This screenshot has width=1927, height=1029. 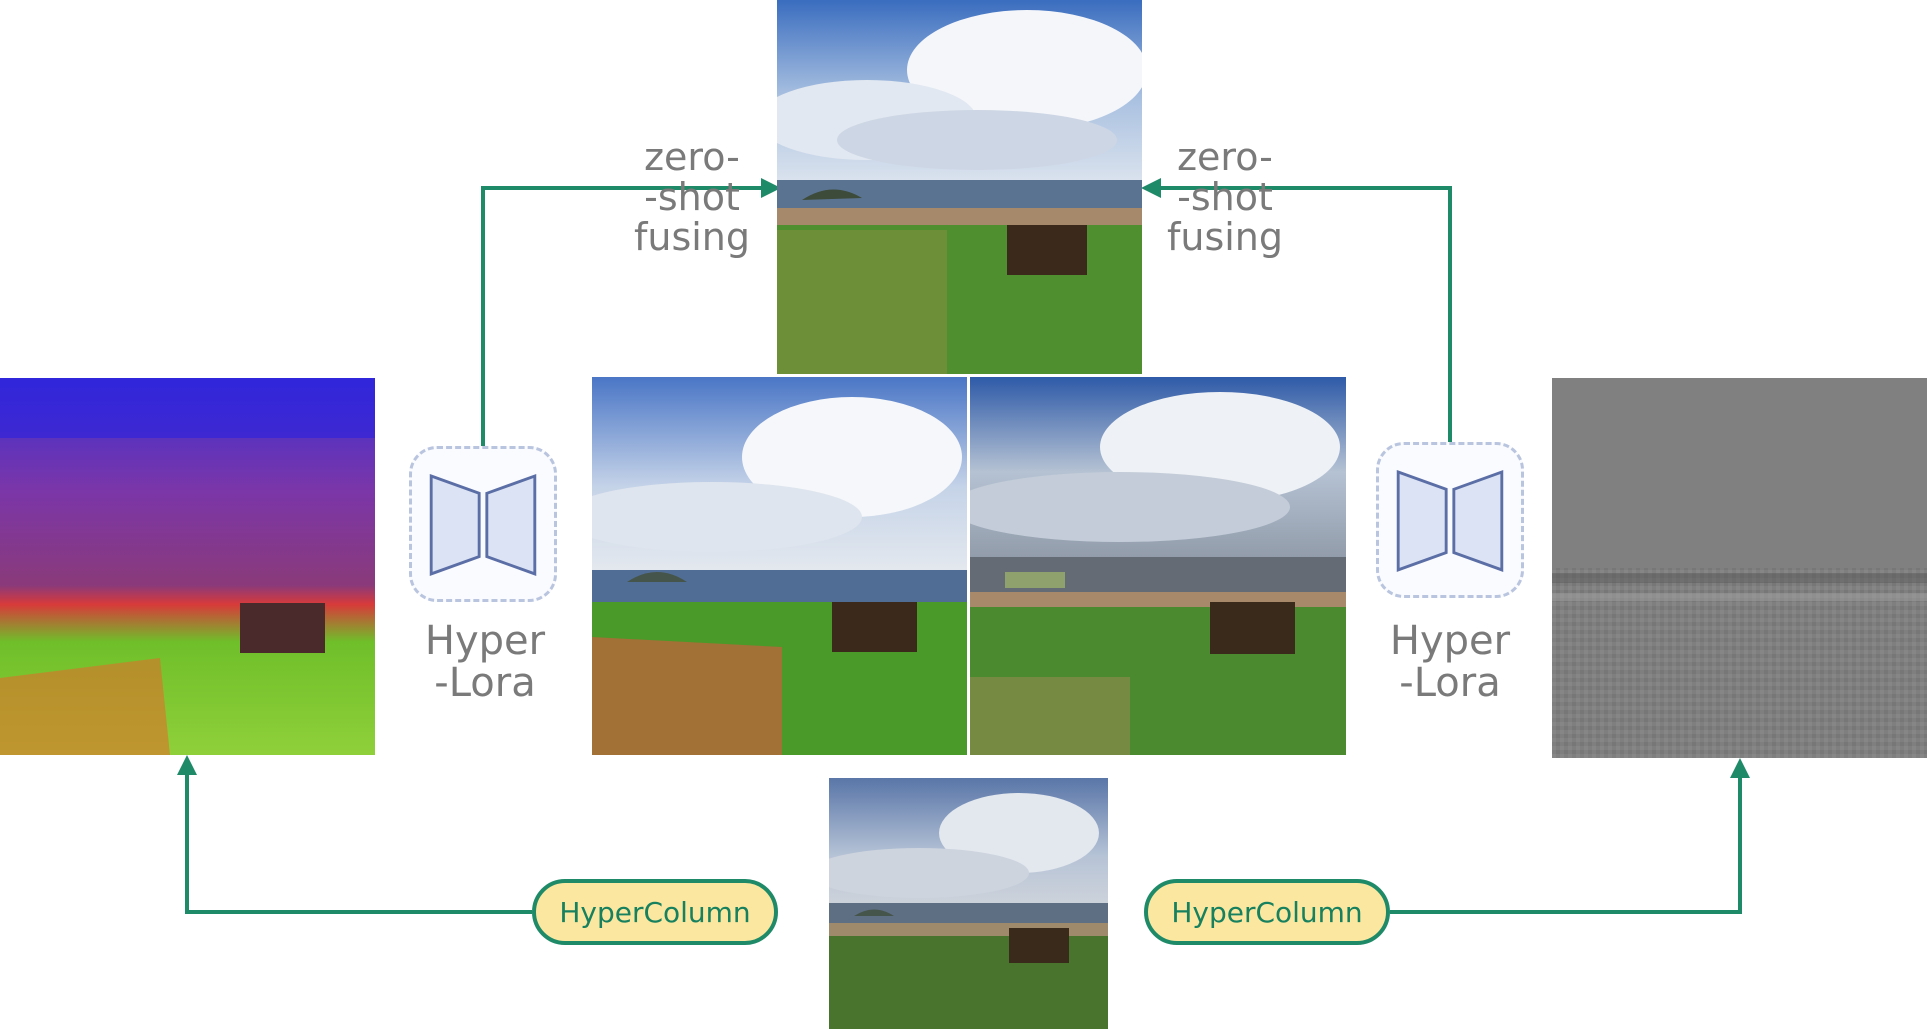 I want to click on color-feature-map, so click(x=187, y=566).